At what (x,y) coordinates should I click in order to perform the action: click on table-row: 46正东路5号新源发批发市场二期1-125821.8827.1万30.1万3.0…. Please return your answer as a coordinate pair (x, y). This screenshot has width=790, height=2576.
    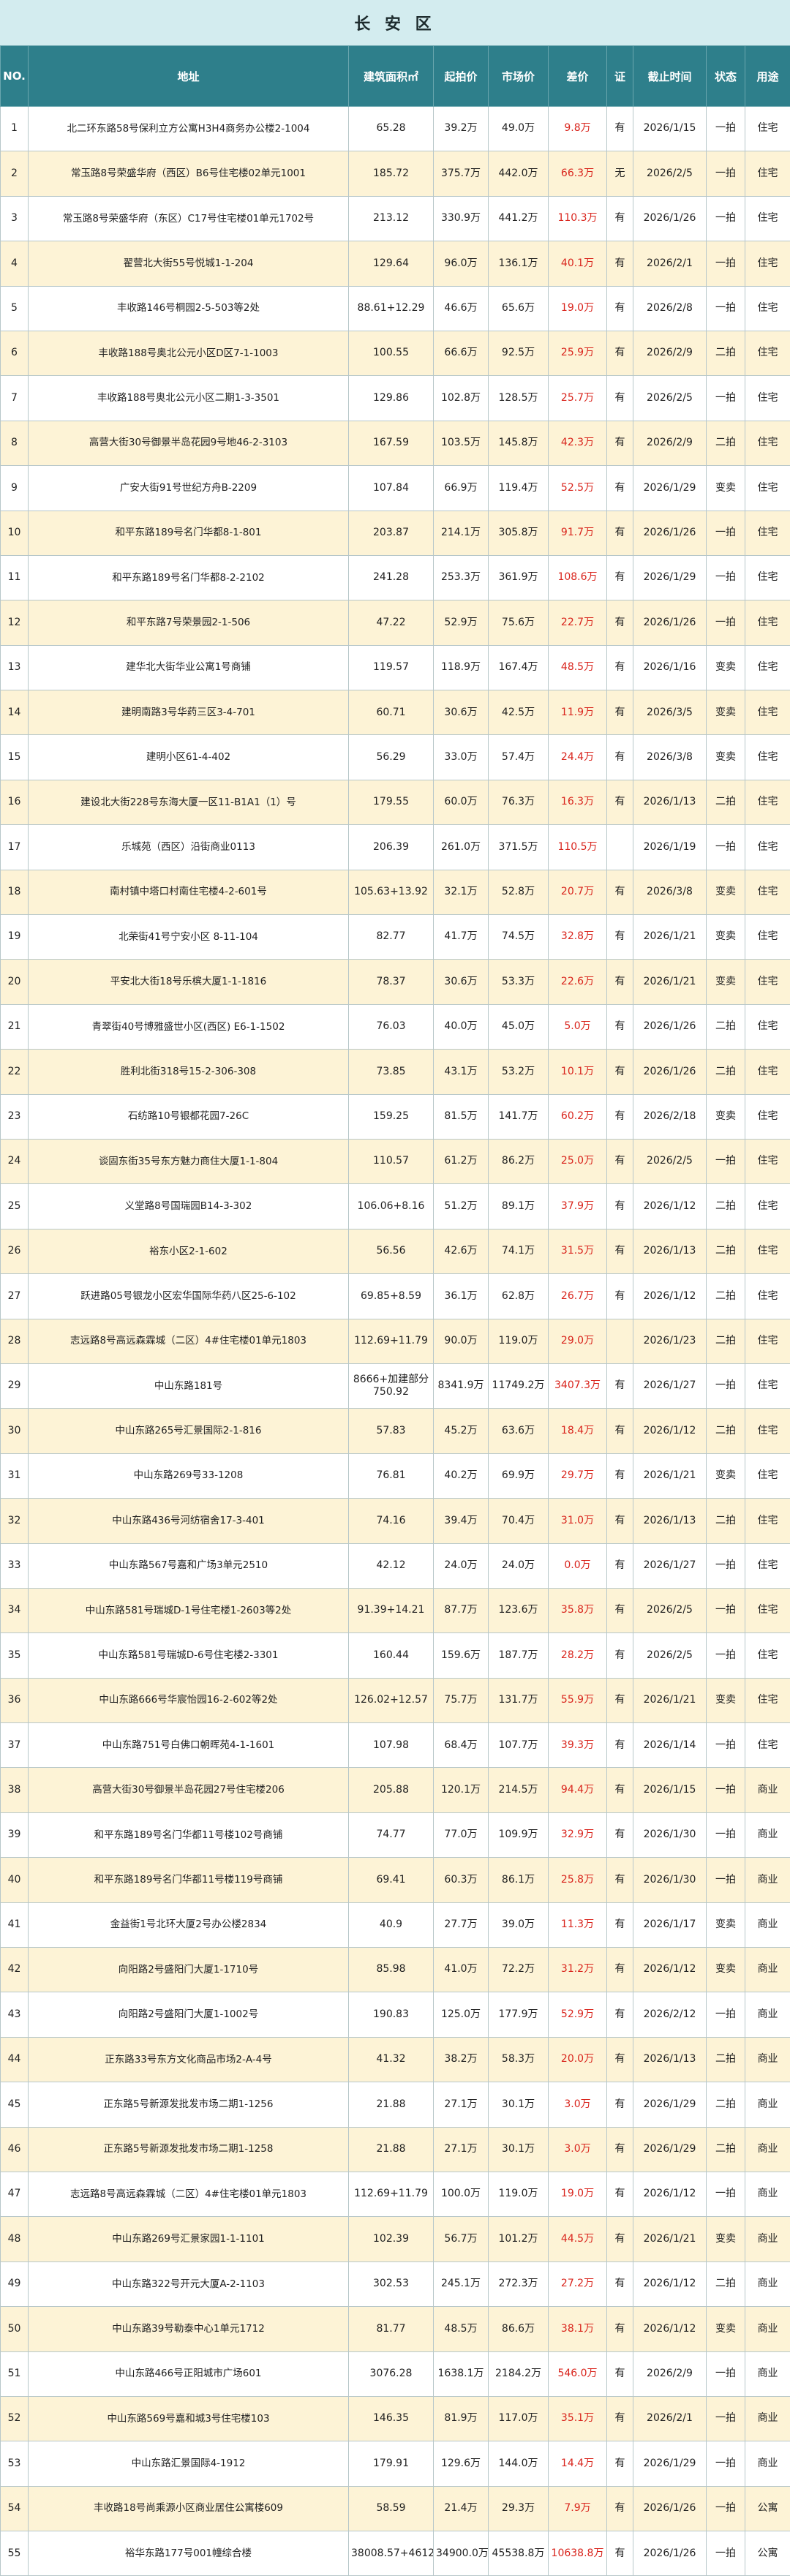
    Looking at the image, I should click on (395, 2149).